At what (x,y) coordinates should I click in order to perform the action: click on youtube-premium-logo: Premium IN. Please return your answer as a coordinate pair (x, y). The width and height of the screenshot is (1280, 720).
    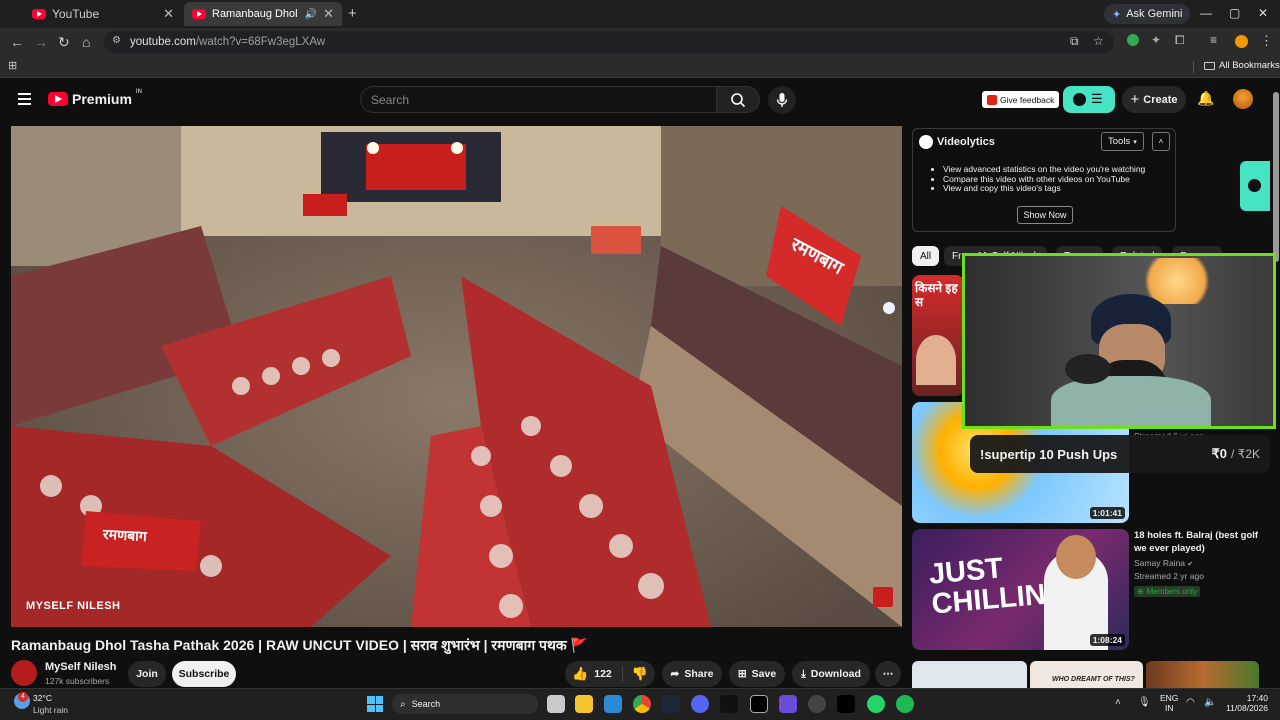
    Looking at the image, I should click on (95, 98).